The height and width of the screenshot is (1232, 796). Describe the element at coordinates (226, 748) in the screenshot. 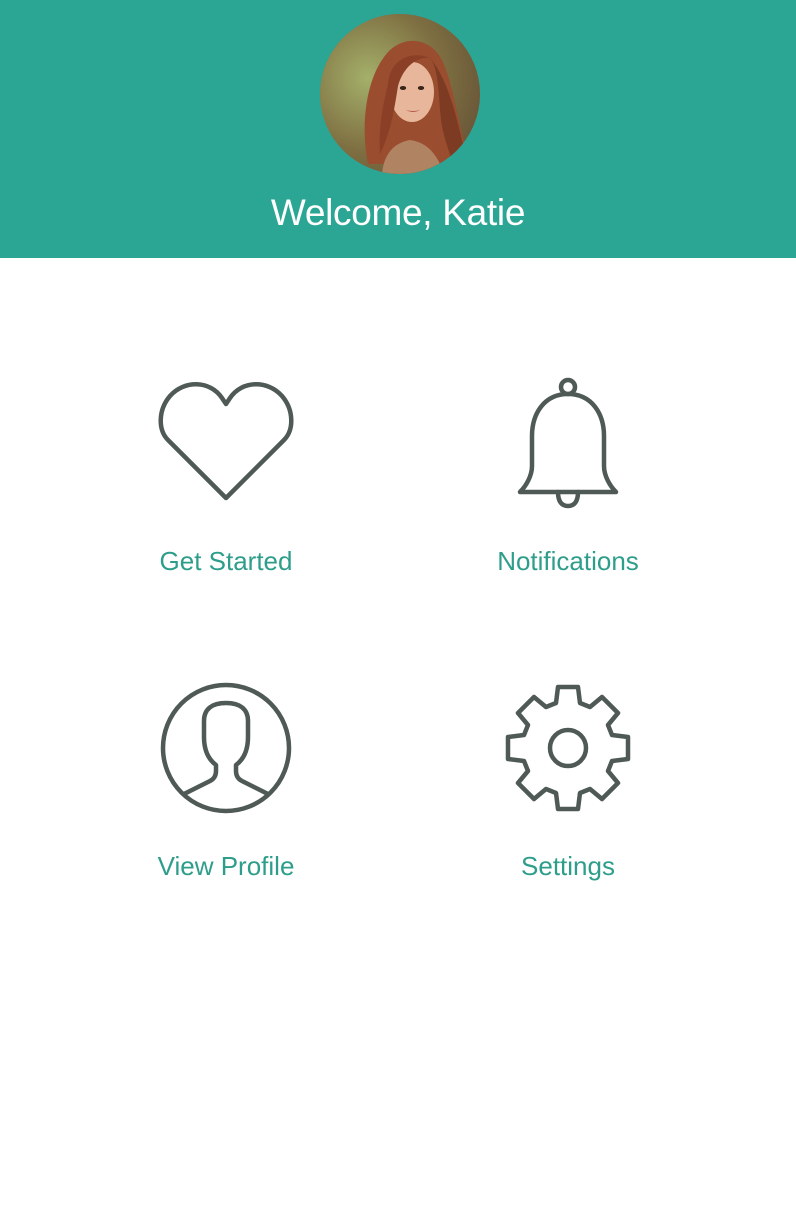

I see `user-profile-icon` at that location.